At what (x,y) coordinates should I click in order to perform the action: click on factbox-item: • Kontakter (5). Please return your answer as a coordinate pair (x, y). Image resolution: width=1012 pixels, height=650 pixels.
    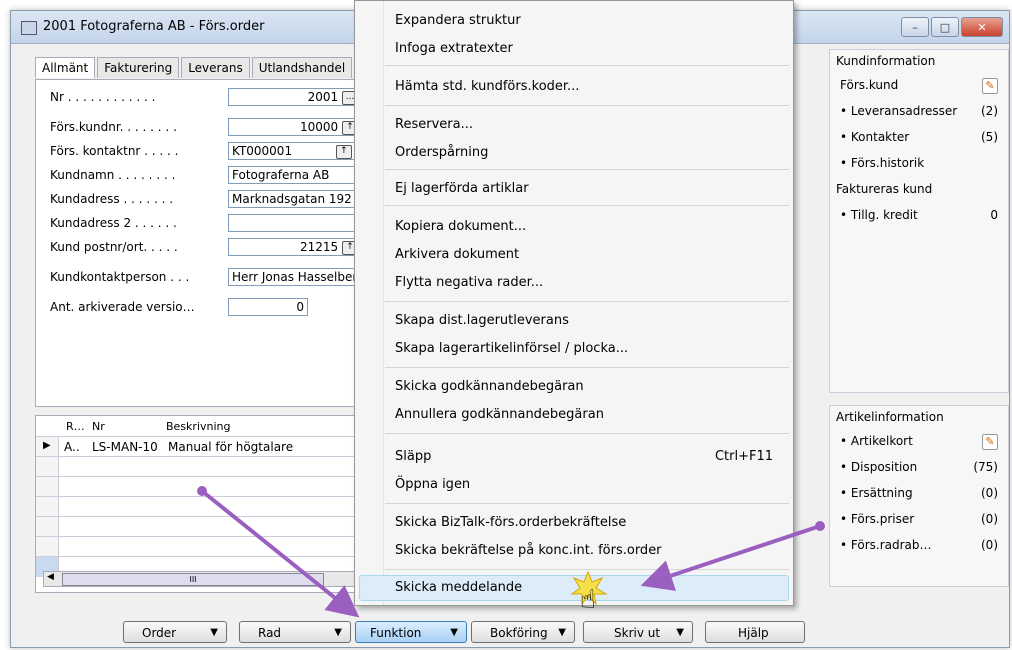
    Looking at the image, I should click on (919, 137).